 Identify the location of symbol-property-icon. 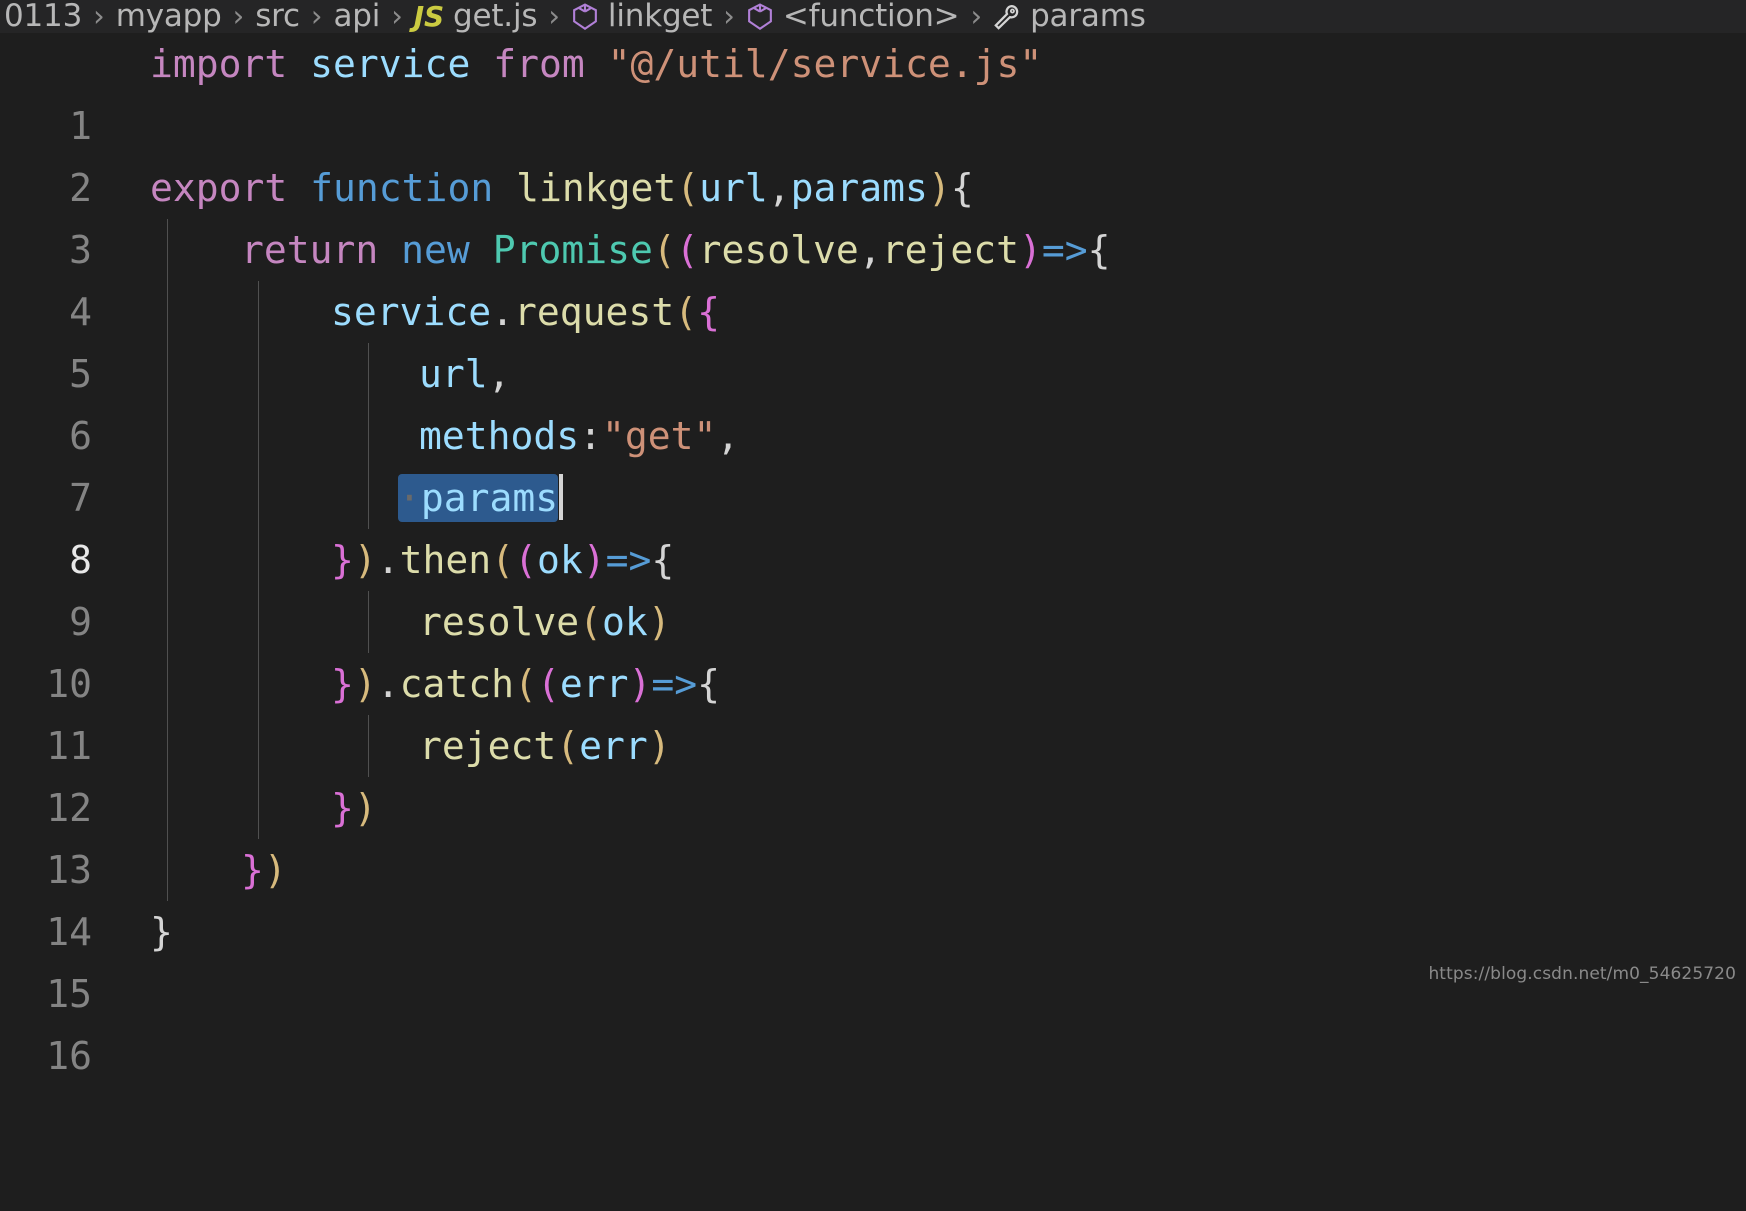
(1007, 17).